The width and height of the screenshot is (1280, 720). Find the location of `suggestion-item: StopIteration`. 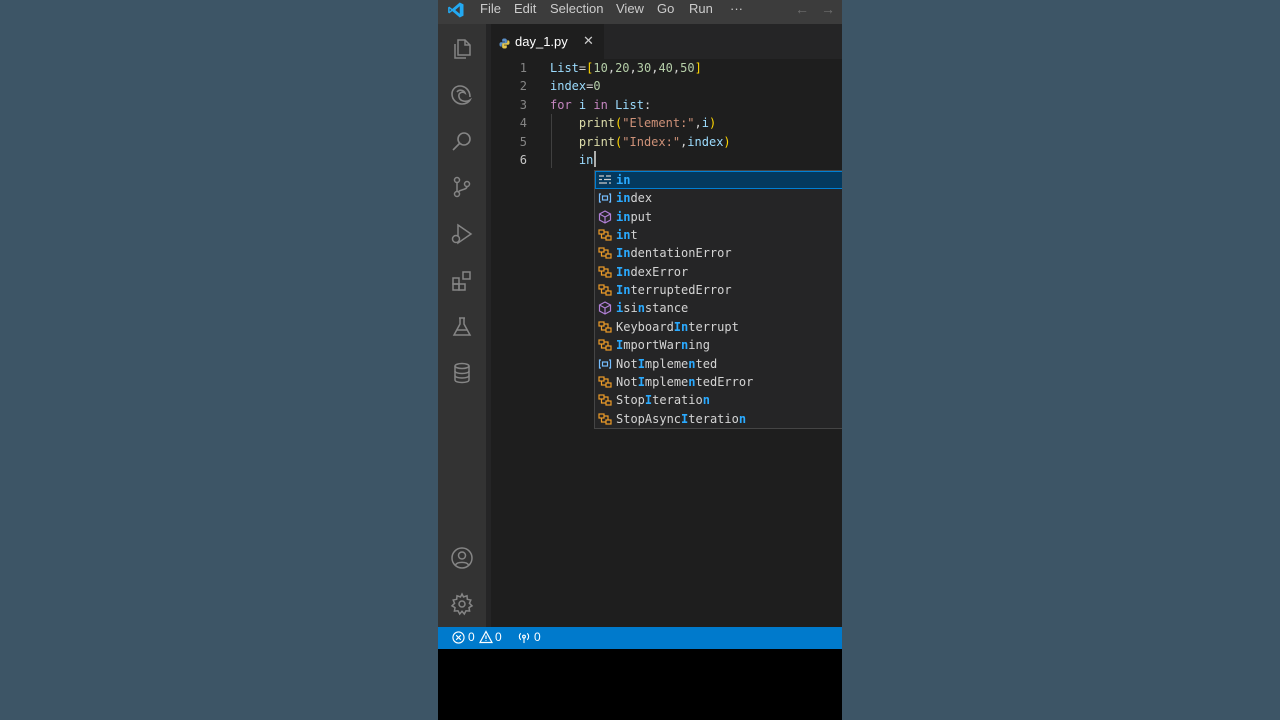

suggestion-item: StopIteration is located at coordinates (718, 400).